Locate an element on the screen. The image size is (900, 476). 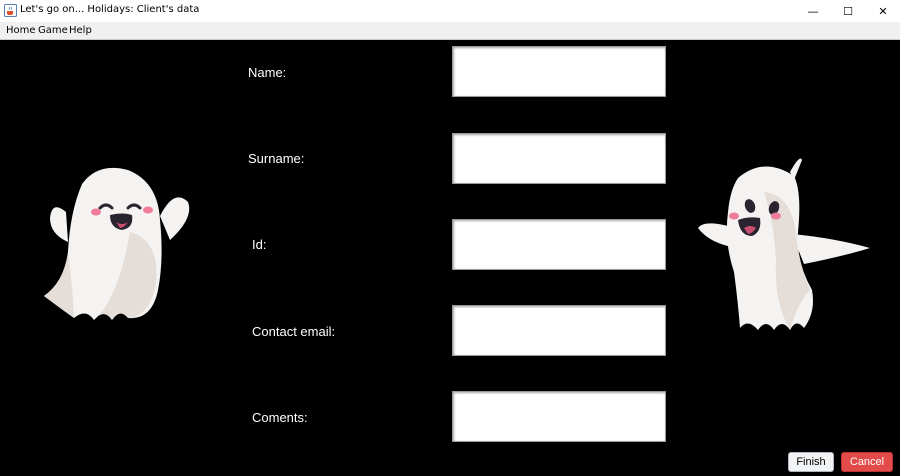
contact-email-input is located at coordinates (559, 330).